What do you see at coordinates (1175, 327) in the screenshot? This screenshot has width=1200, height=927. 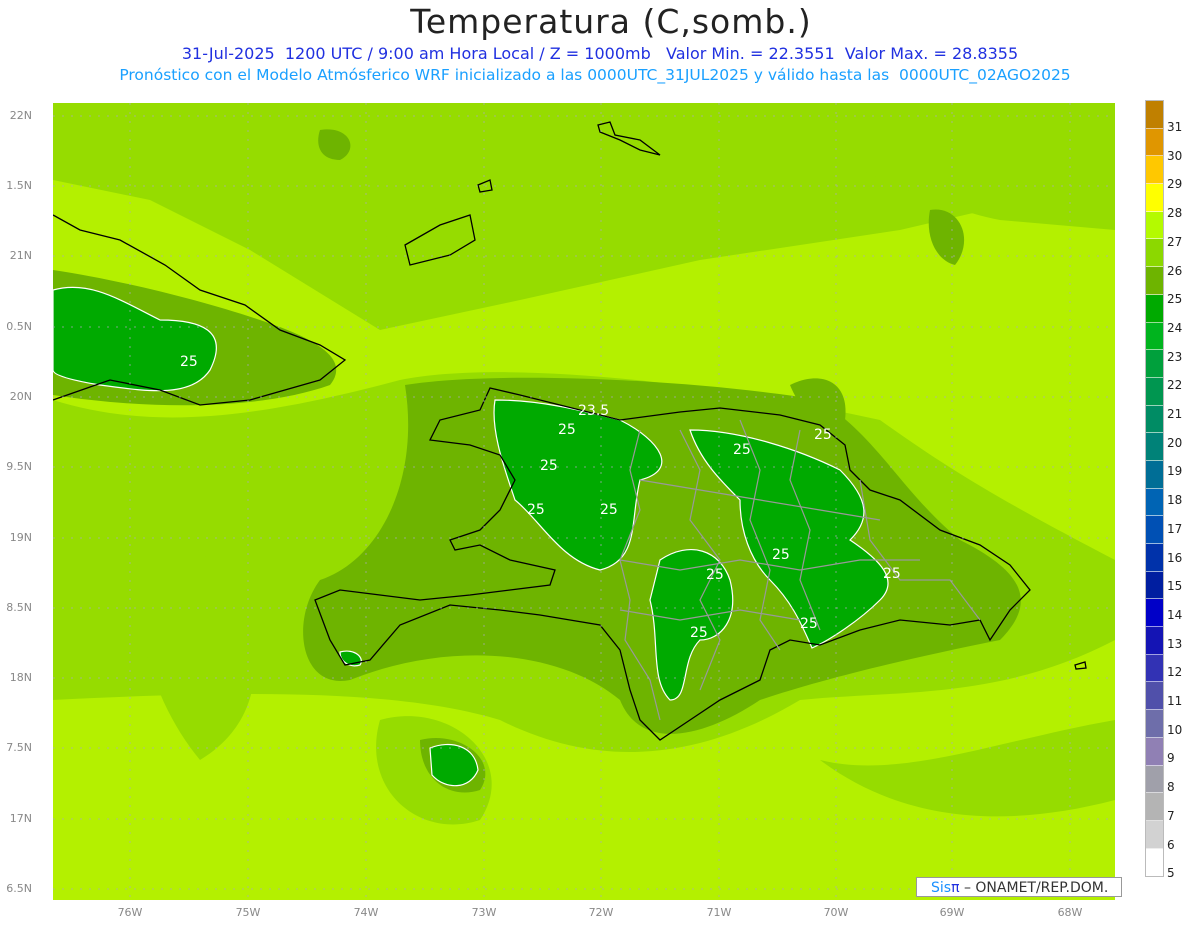 I see `colorbar-label: 24` at bounding box center [1175, 327].